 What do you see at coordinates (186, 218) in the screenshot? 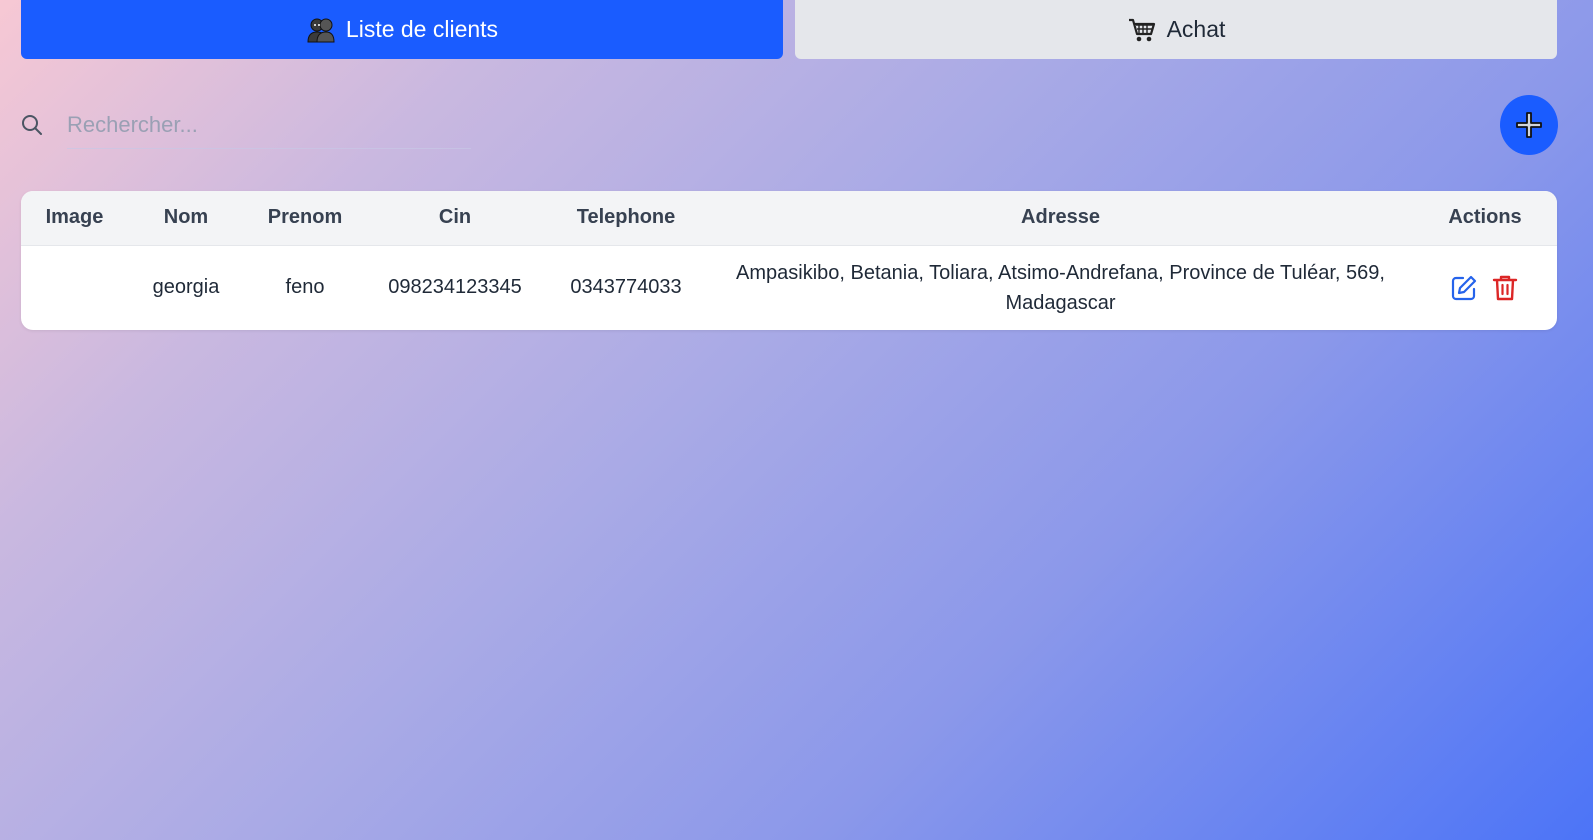
I see `header-nom: Nom` at bounding box center [186, 218].